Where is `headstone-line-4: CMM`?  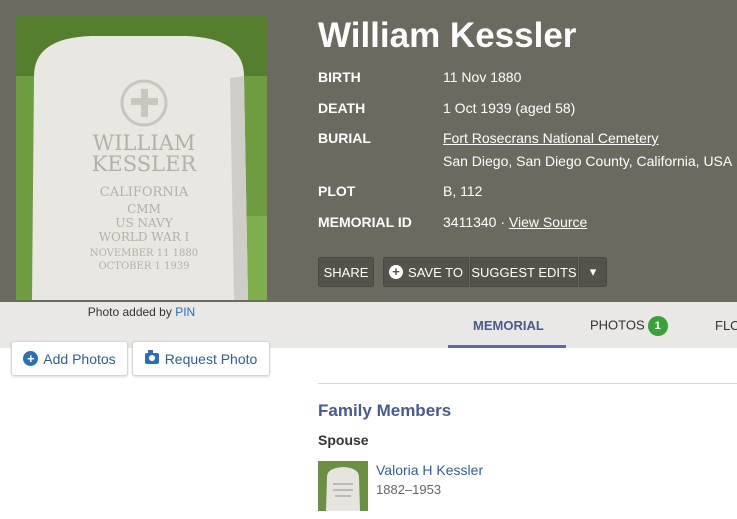 headstone-line-4: CMM is located at coordinates (144, 209).